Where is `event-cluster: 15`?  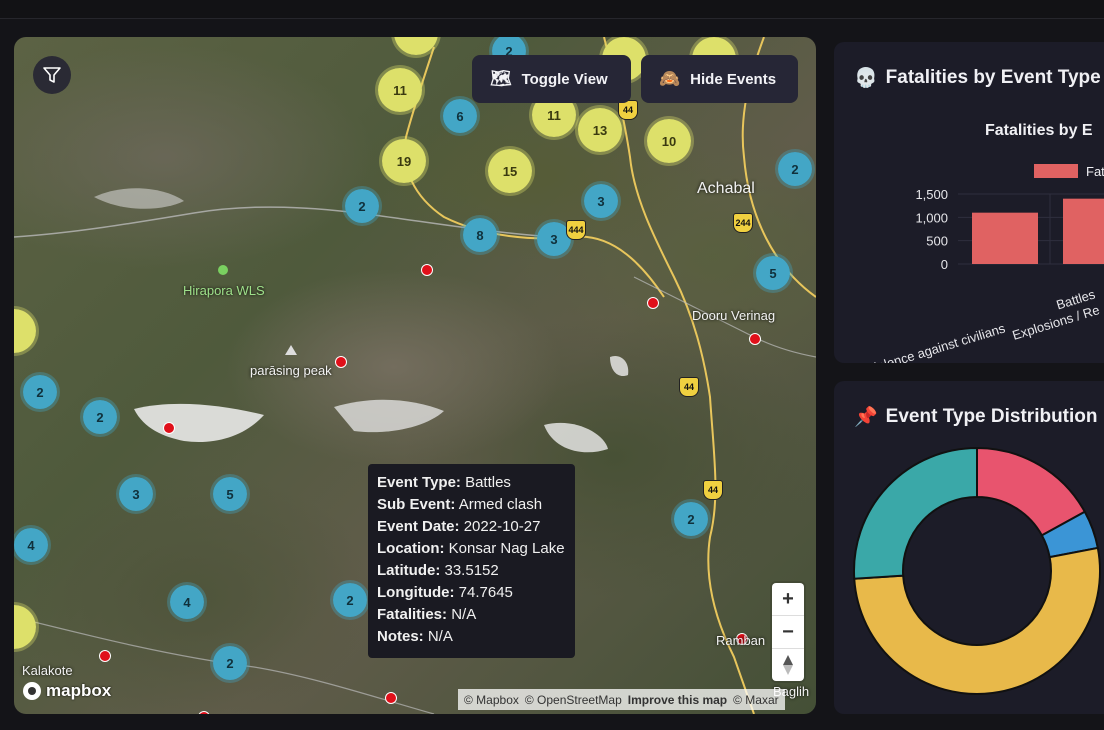
event-cluster: 15 is located at coordinates (510, 171).